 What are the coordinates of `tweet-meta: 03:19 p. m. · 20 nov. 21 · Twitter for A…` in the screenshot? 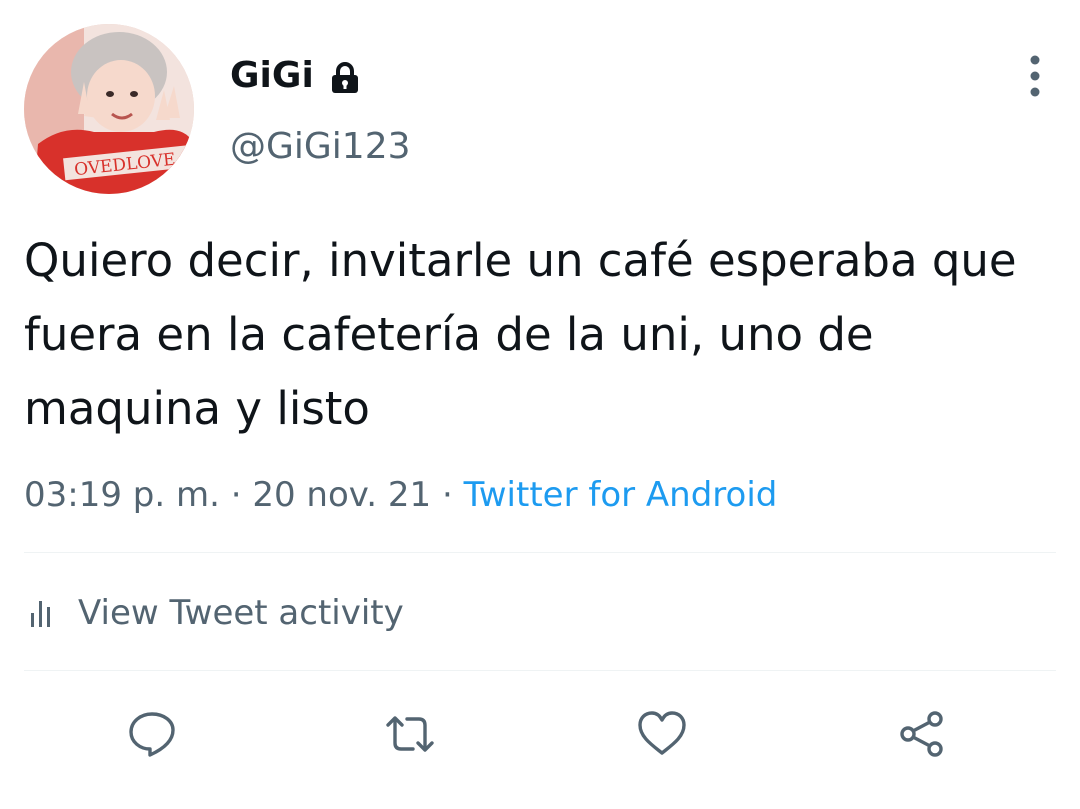 It's located at (400, 495).